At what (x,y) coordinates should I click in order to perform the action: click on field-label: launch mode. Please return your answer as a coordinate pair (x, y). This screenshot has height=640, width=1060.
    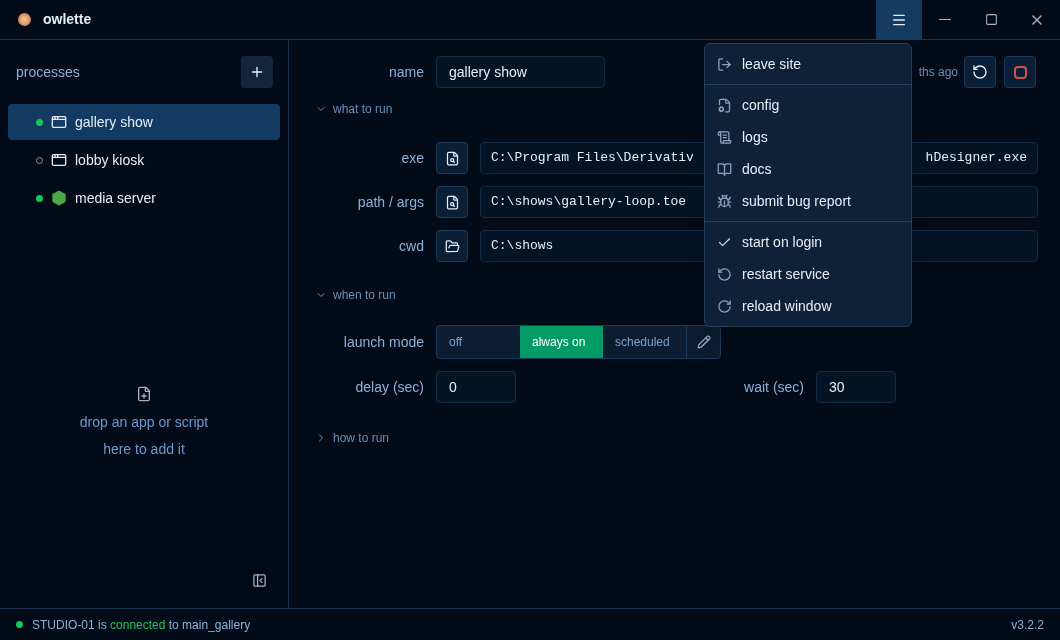
    Looking at the image, I should click on (383, 342).